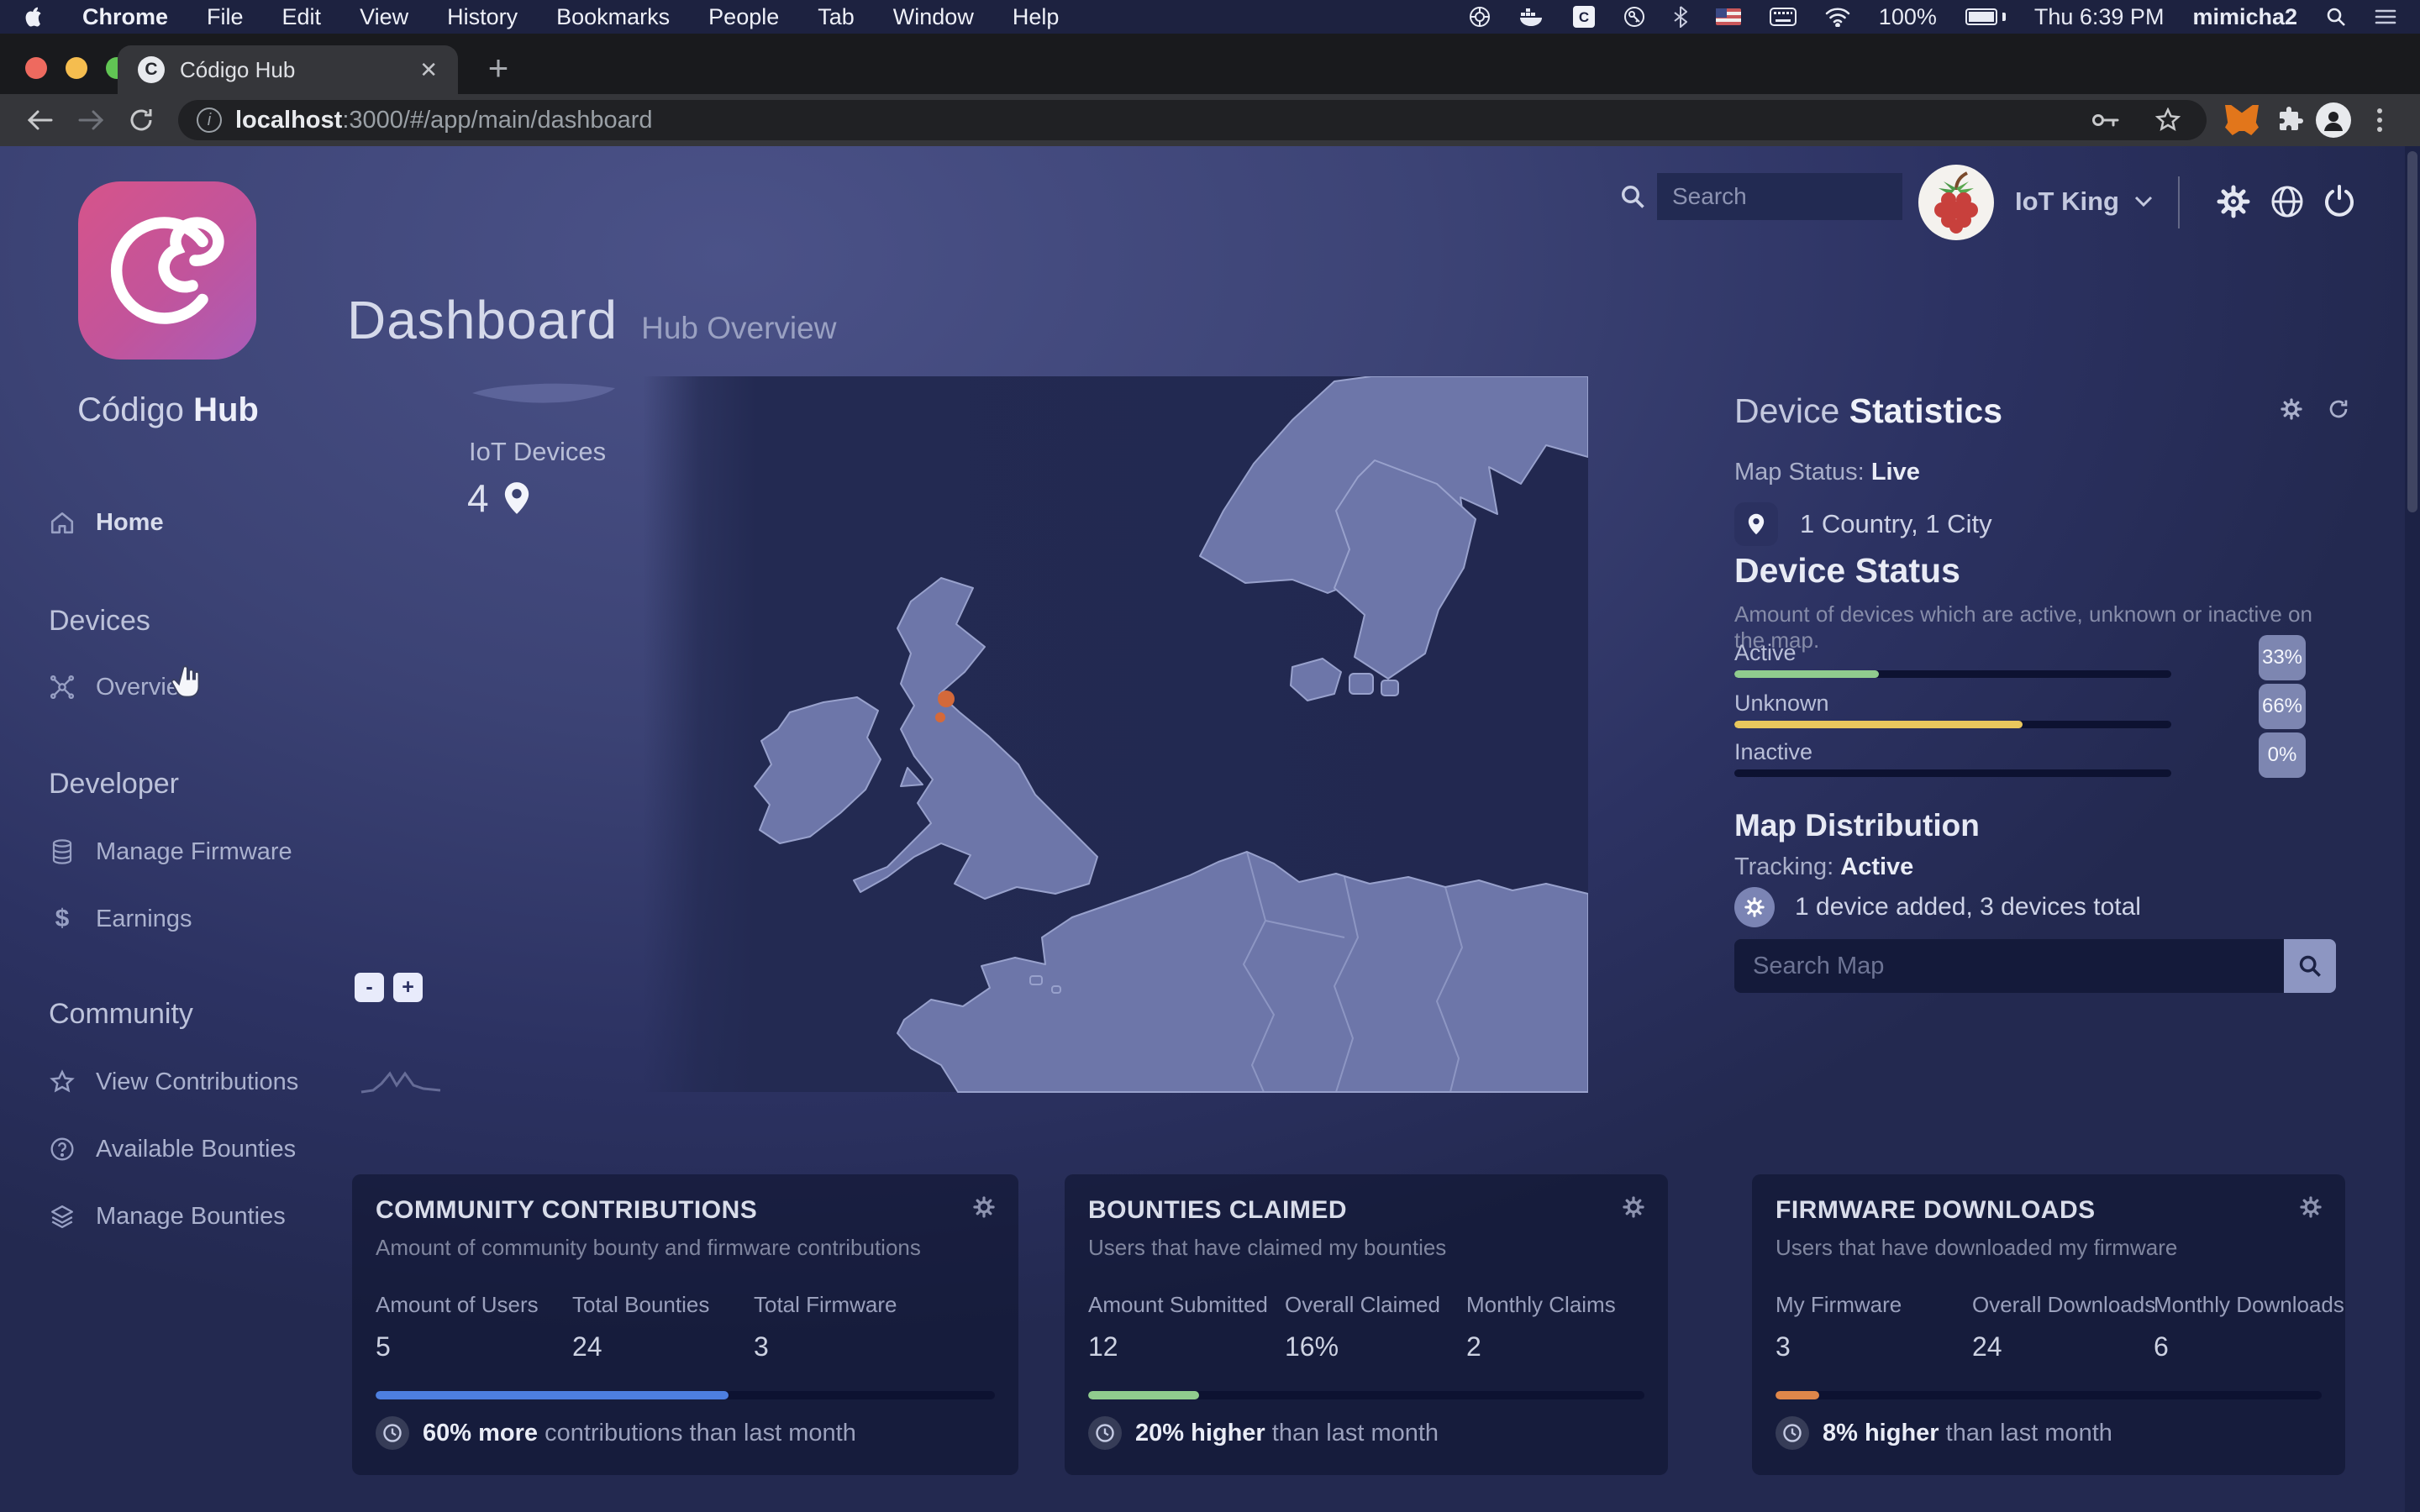  I want to click on menu-item-history: History, so click(482, 17).